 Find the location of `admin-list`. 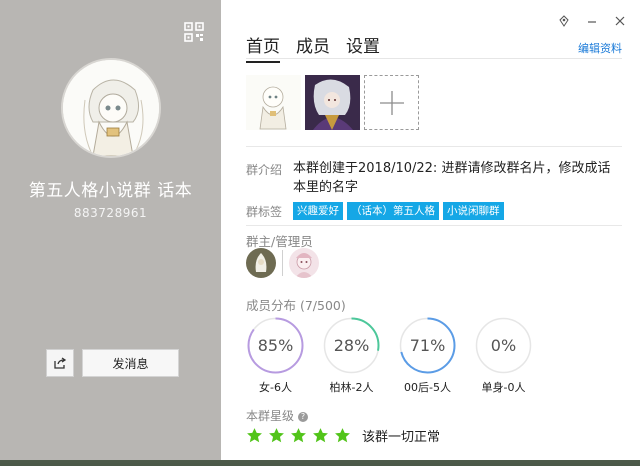

admin-list is located at coordinates (282, 263).